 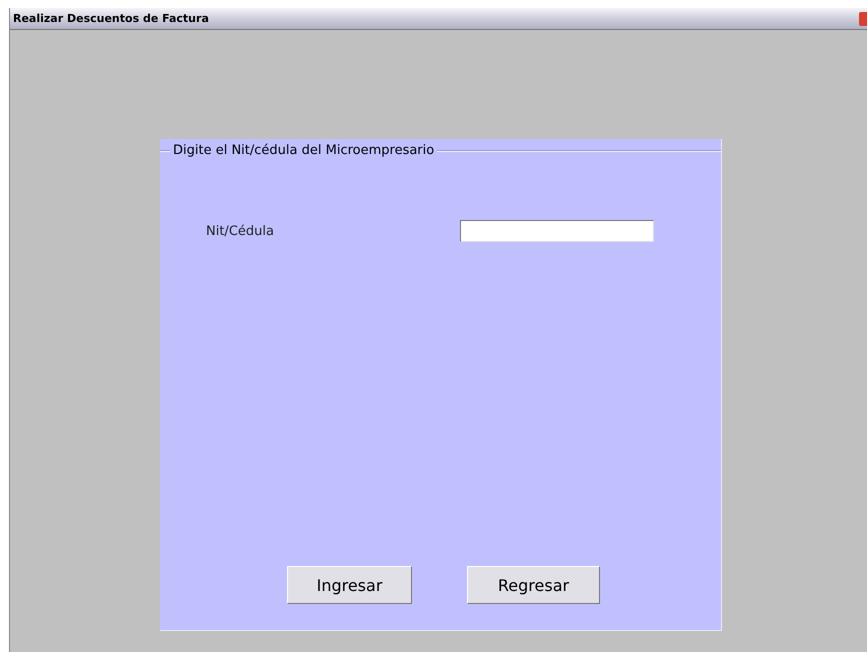 What do you see at coordinates (533, 585) in the screenshot?
I see `action-button: Regresar` at bounding box center [533, 585].